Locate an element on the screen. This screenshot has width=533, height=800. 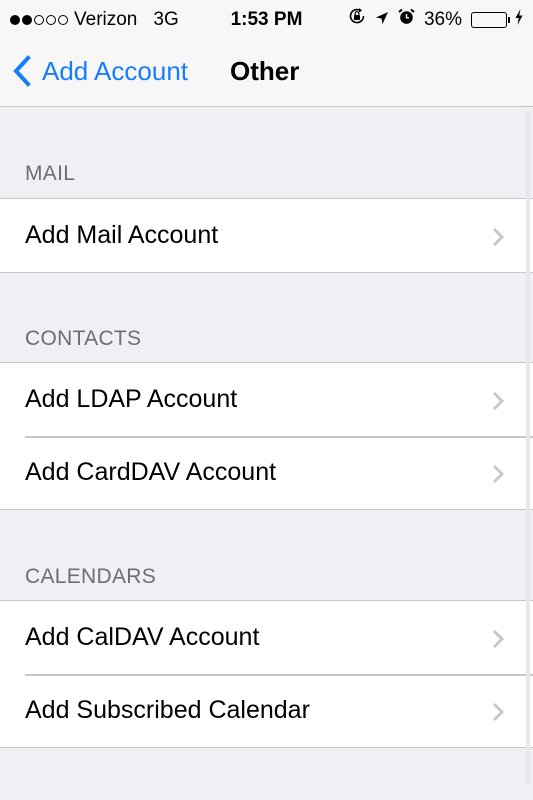
list-item-label: Add LDAP Account is located at coordinates (131, 399).